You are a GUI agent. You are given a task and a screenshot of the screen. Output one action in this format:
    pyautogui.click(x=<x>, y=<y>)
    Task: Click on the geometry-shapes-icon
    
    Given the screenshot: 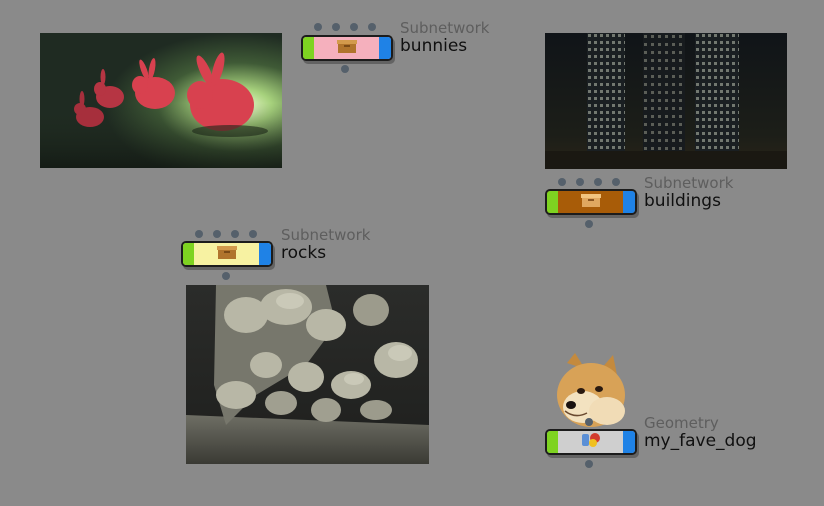 What is the action you would take?
    pyautogui.click(x=591, y=442)
    